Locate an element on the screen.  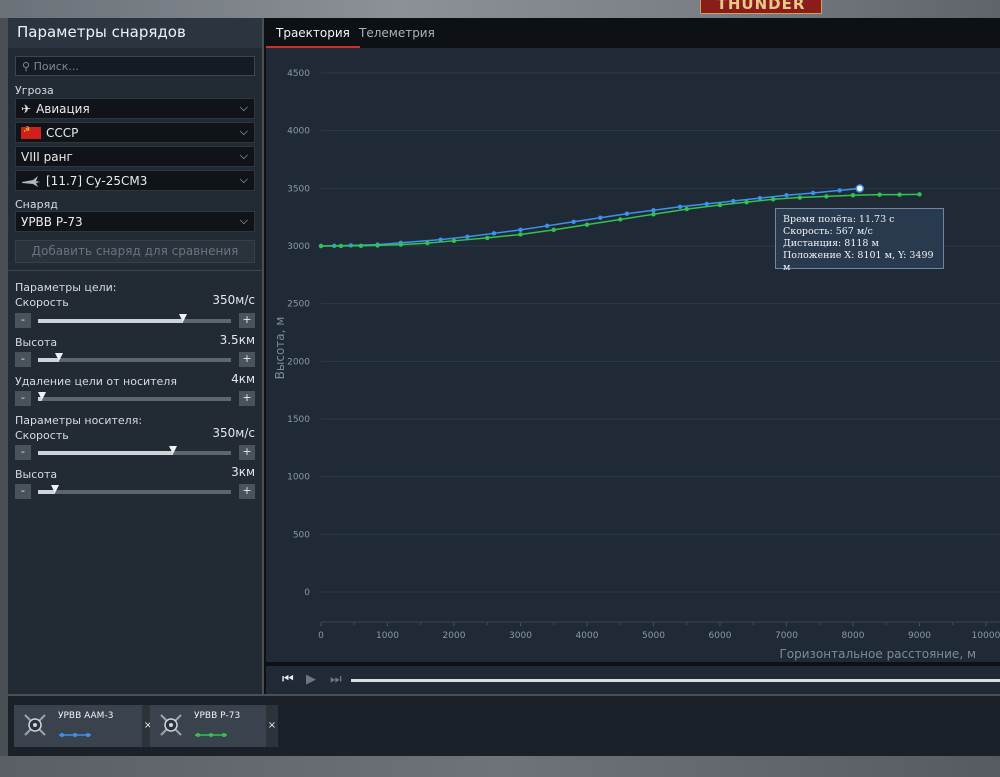
add-shell-comparison-button: Добавить снаряд для сравнения is located at coordinates (135, 251).